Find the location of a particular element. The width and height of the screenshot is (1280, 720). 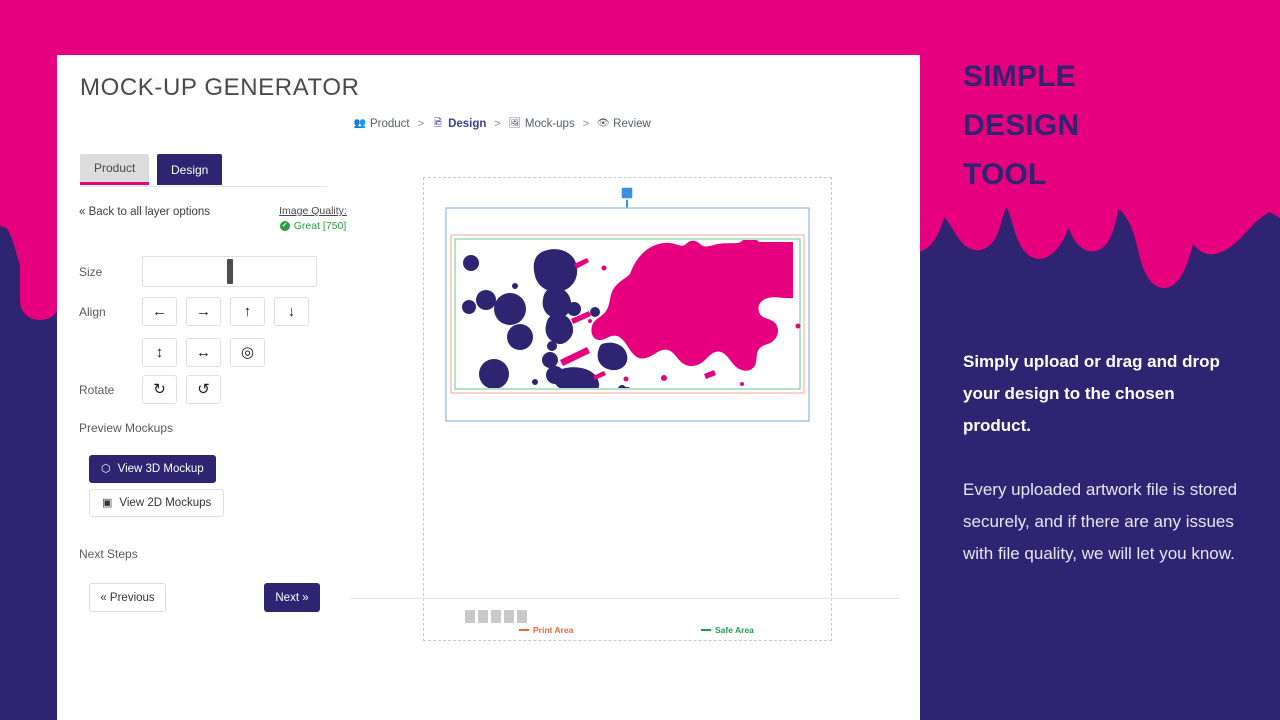

breadcrumb-item-review: 👁 Review is located at coordinates (624, 124).